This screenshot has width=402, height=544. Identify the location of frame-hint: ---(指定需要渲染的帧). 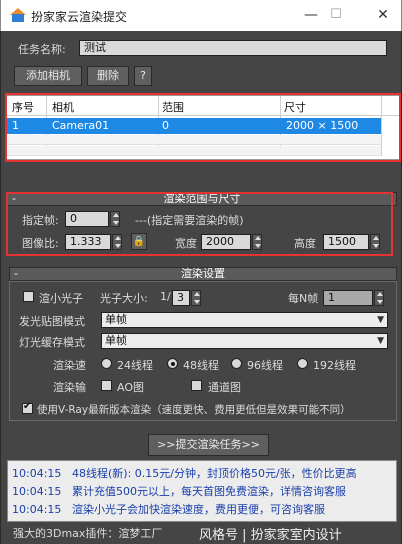
(189, 220).